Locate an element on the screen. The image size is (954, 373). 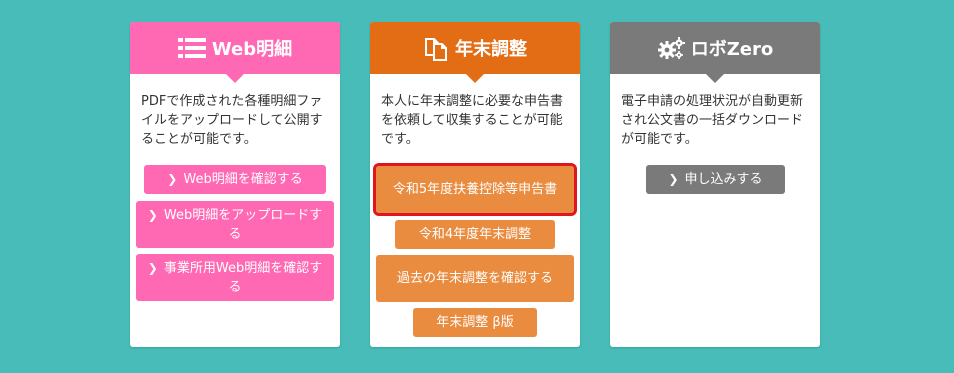
robozero-header: ロボZero is located at coordinates (715, 52).